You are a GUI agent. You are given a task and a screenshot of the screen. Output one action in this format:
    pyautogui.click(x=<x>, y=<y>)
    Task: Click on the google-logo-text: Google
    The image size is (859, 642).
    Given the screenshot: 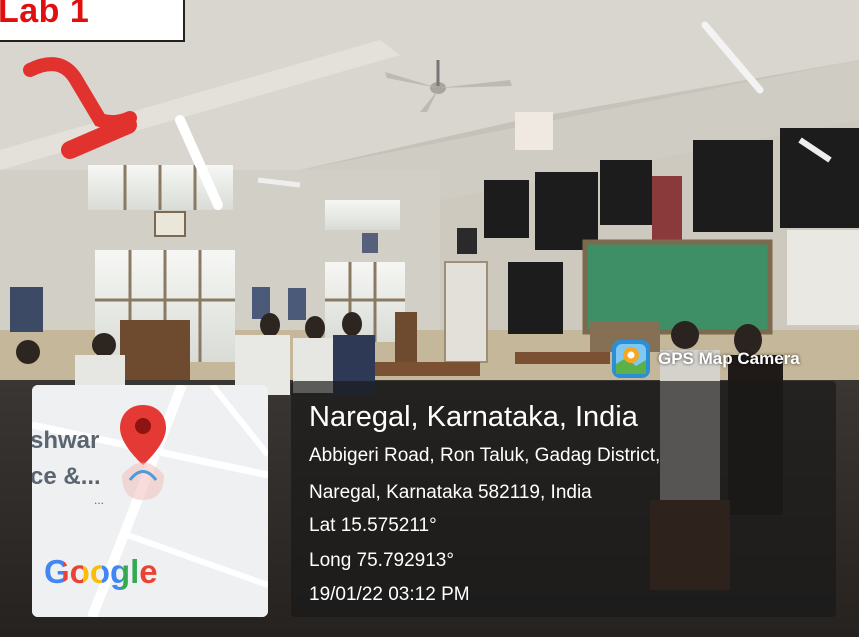 What is the action you would take?
    pyautogui.click(x=101, y=571)
    